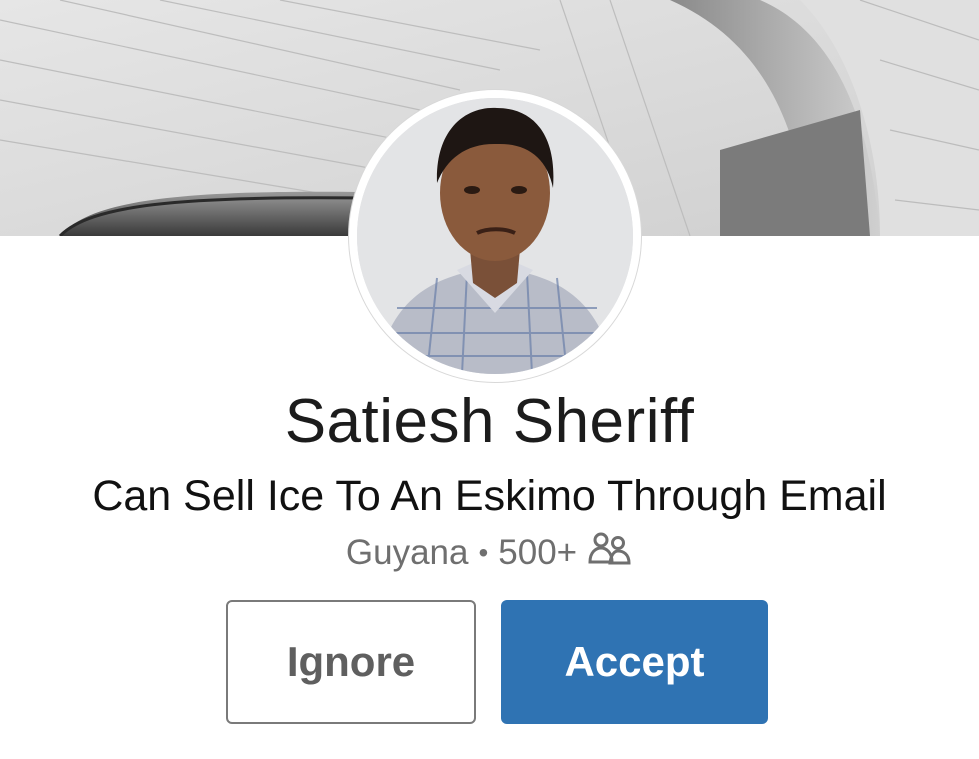 This screenshot has height=759, width=979. Describe the element at coordinates (489, 552) in the screenshot. I see `profile-meta: Guyana • 500+` at that location.